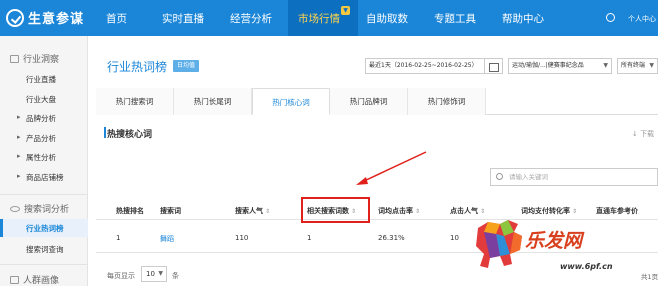 The image size is (658, 286). Describe the element at coordinates (391, 238) in the screenshot. I see `cell-click-rate: 26.31%` at that location.